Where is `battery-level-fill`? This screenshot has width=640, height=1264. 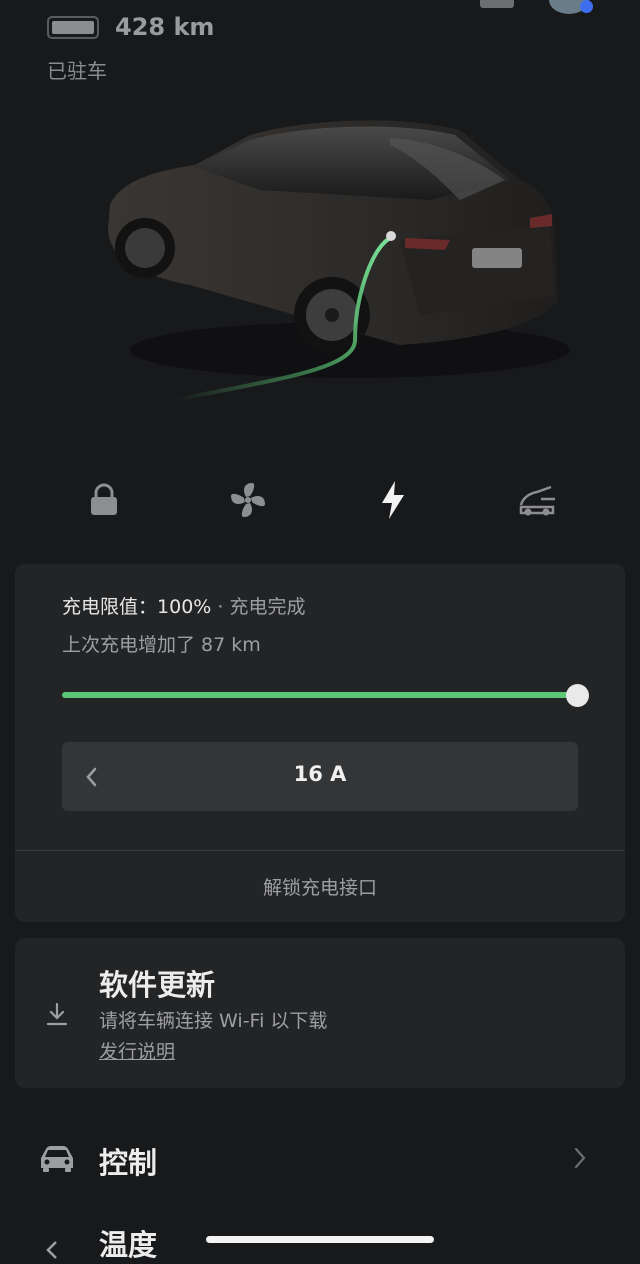
battery-level-fill is located at coordinates (73, 27).